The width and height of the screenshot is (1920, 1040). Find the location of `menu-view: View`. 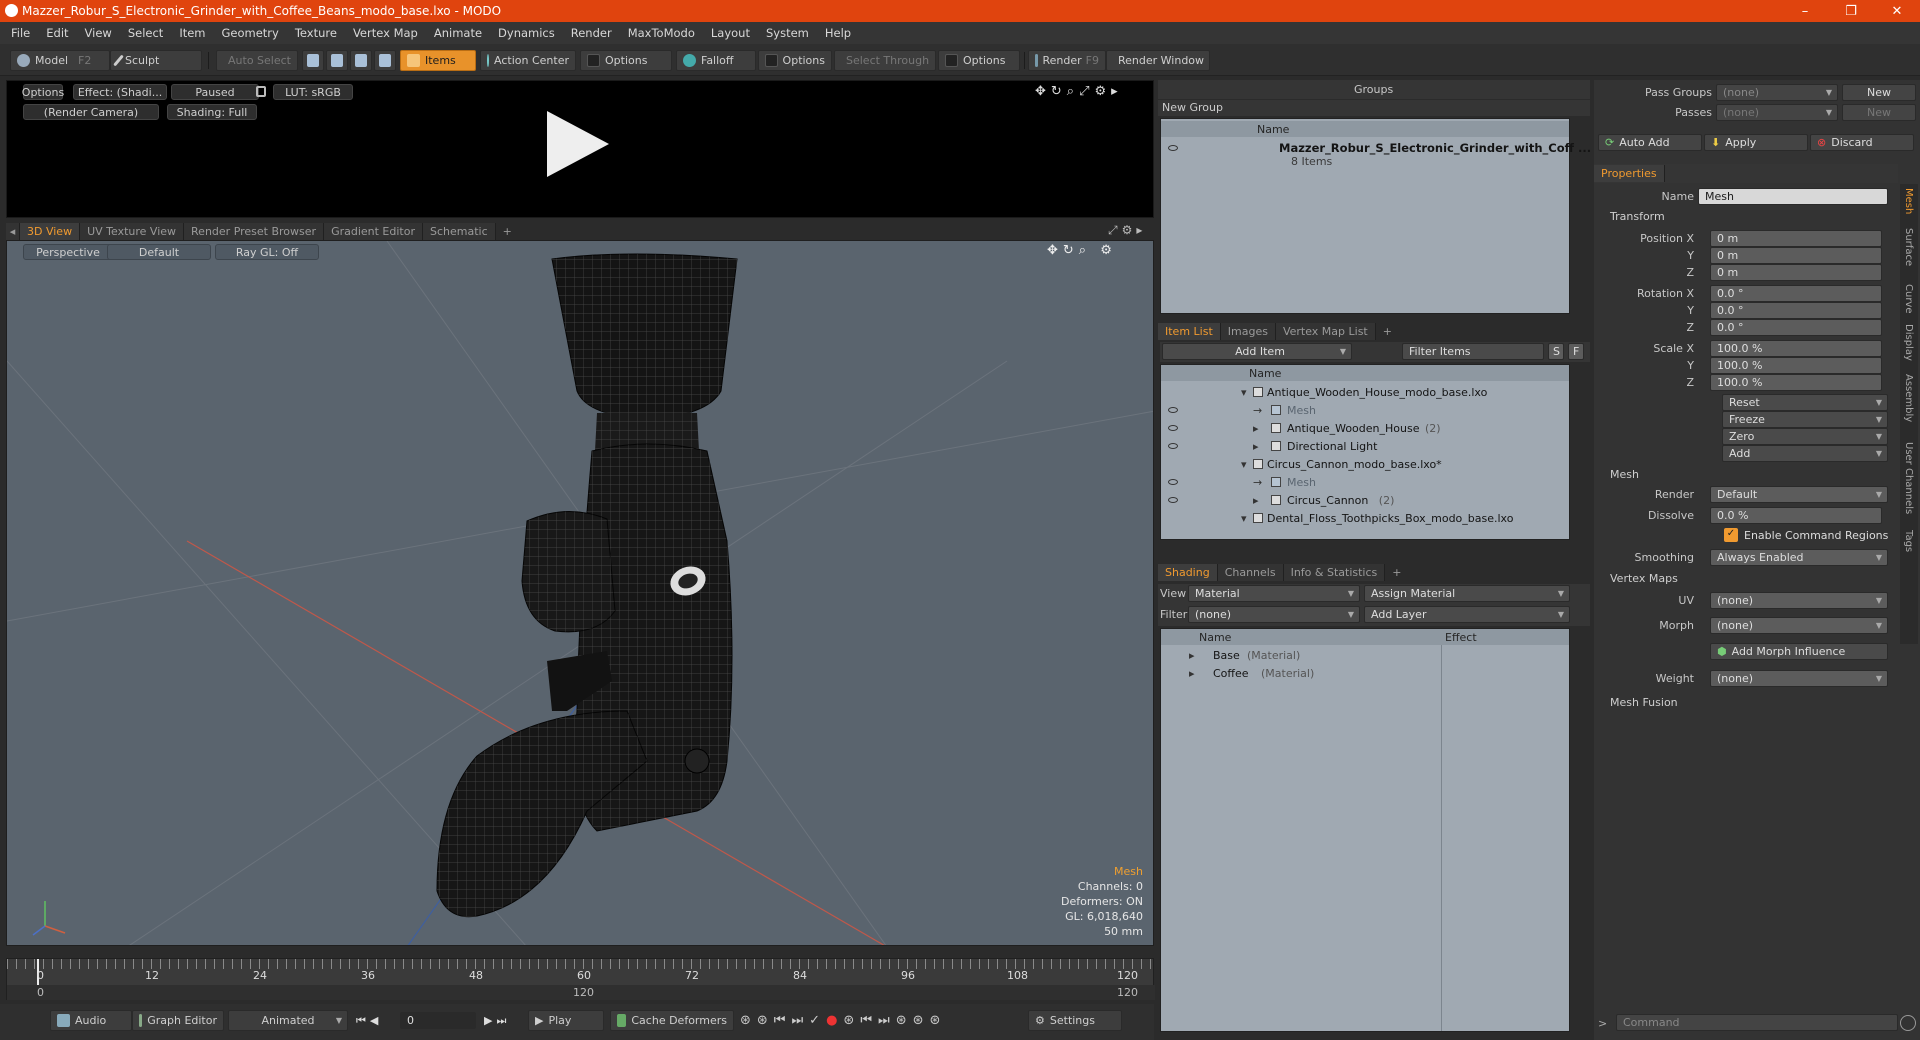

menu-view: View is located at coordinates (98, 33).